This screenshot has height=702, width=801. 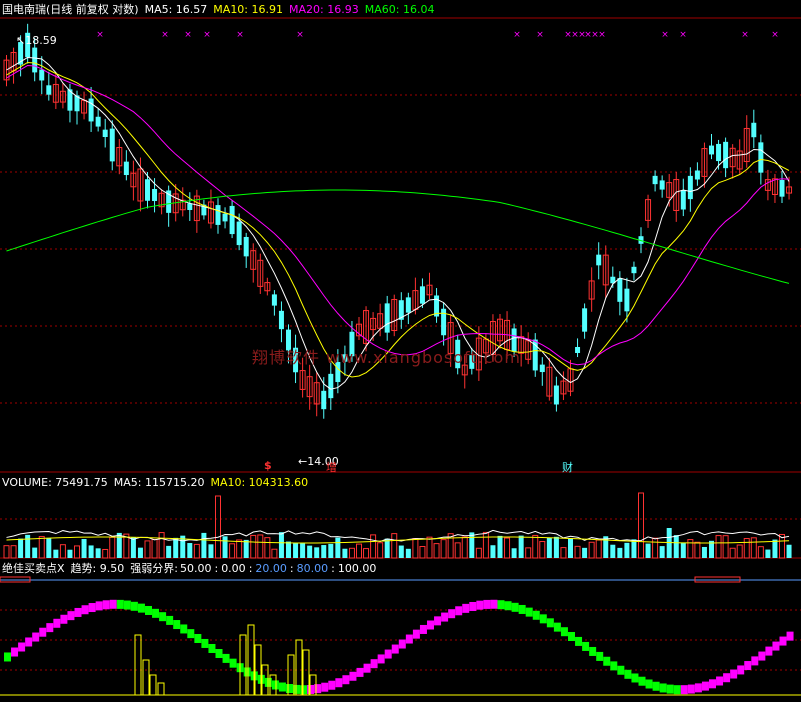 What do you see at coordinates (70, 9) in the screenshot?
I see `instrument-title: 国电南瑞(日线 前复权 对数)` at bounding box center [70, 9].